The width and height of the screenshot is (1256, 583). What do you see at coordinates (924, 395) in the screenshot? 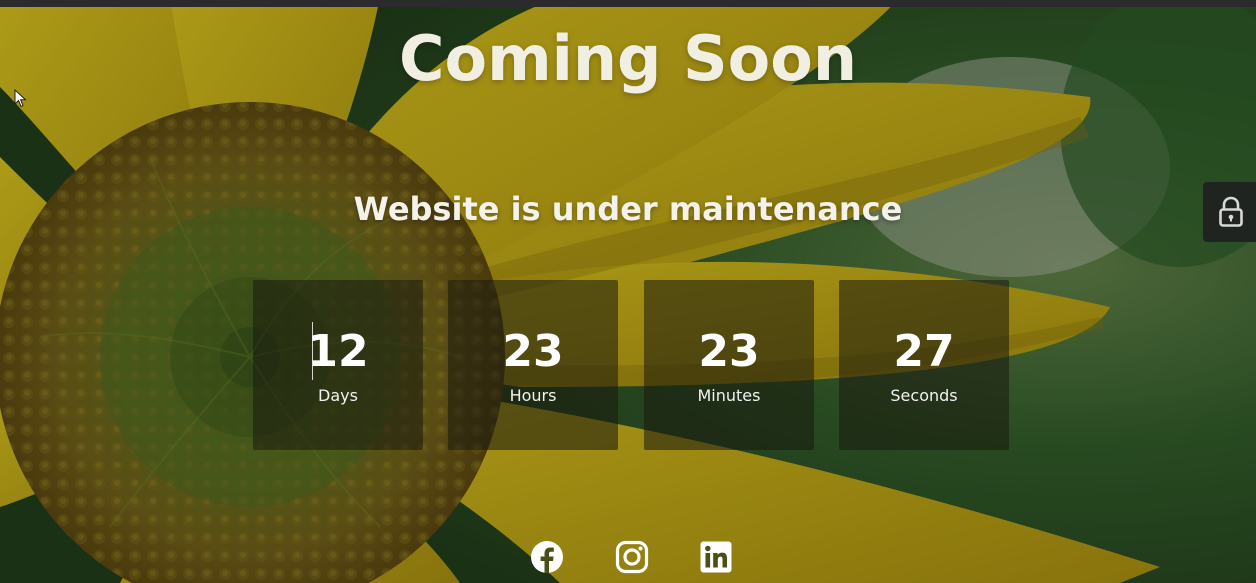
I see `seconds-label: Seconds` at bounding box center [924, 395].